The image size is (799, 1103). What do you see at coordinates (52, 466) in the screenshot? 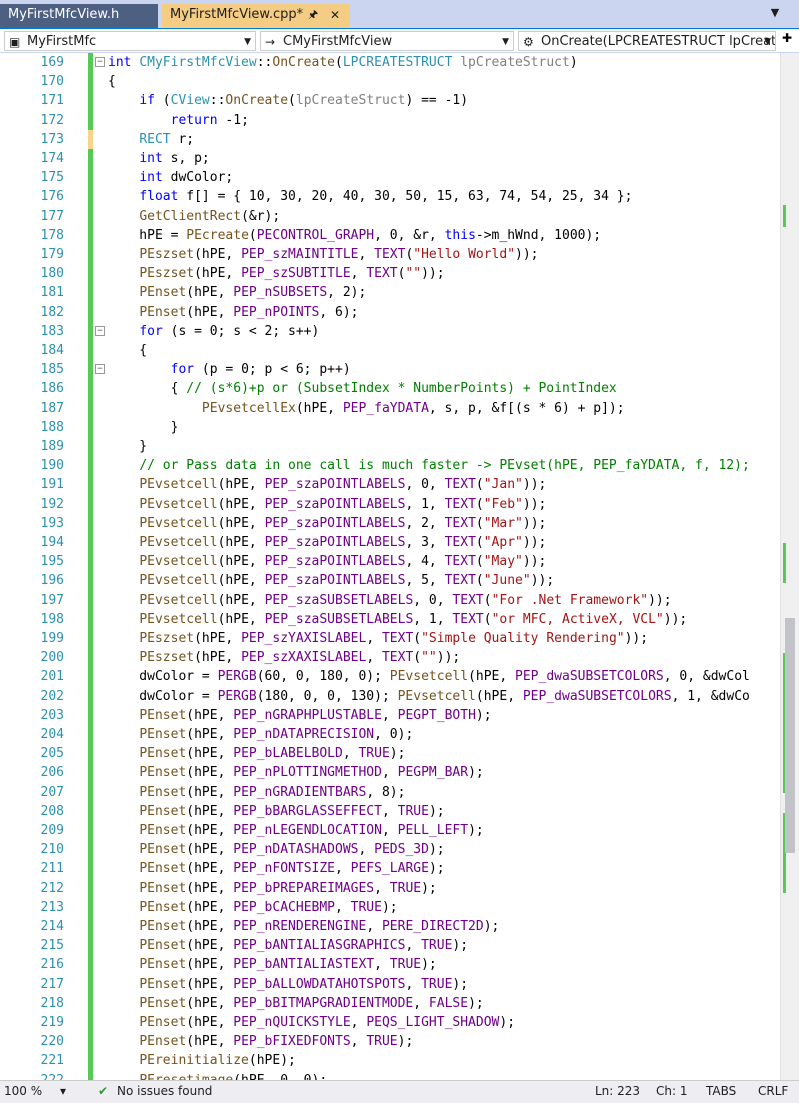
I see `line-number: 190` at bounding box center [52, 466].